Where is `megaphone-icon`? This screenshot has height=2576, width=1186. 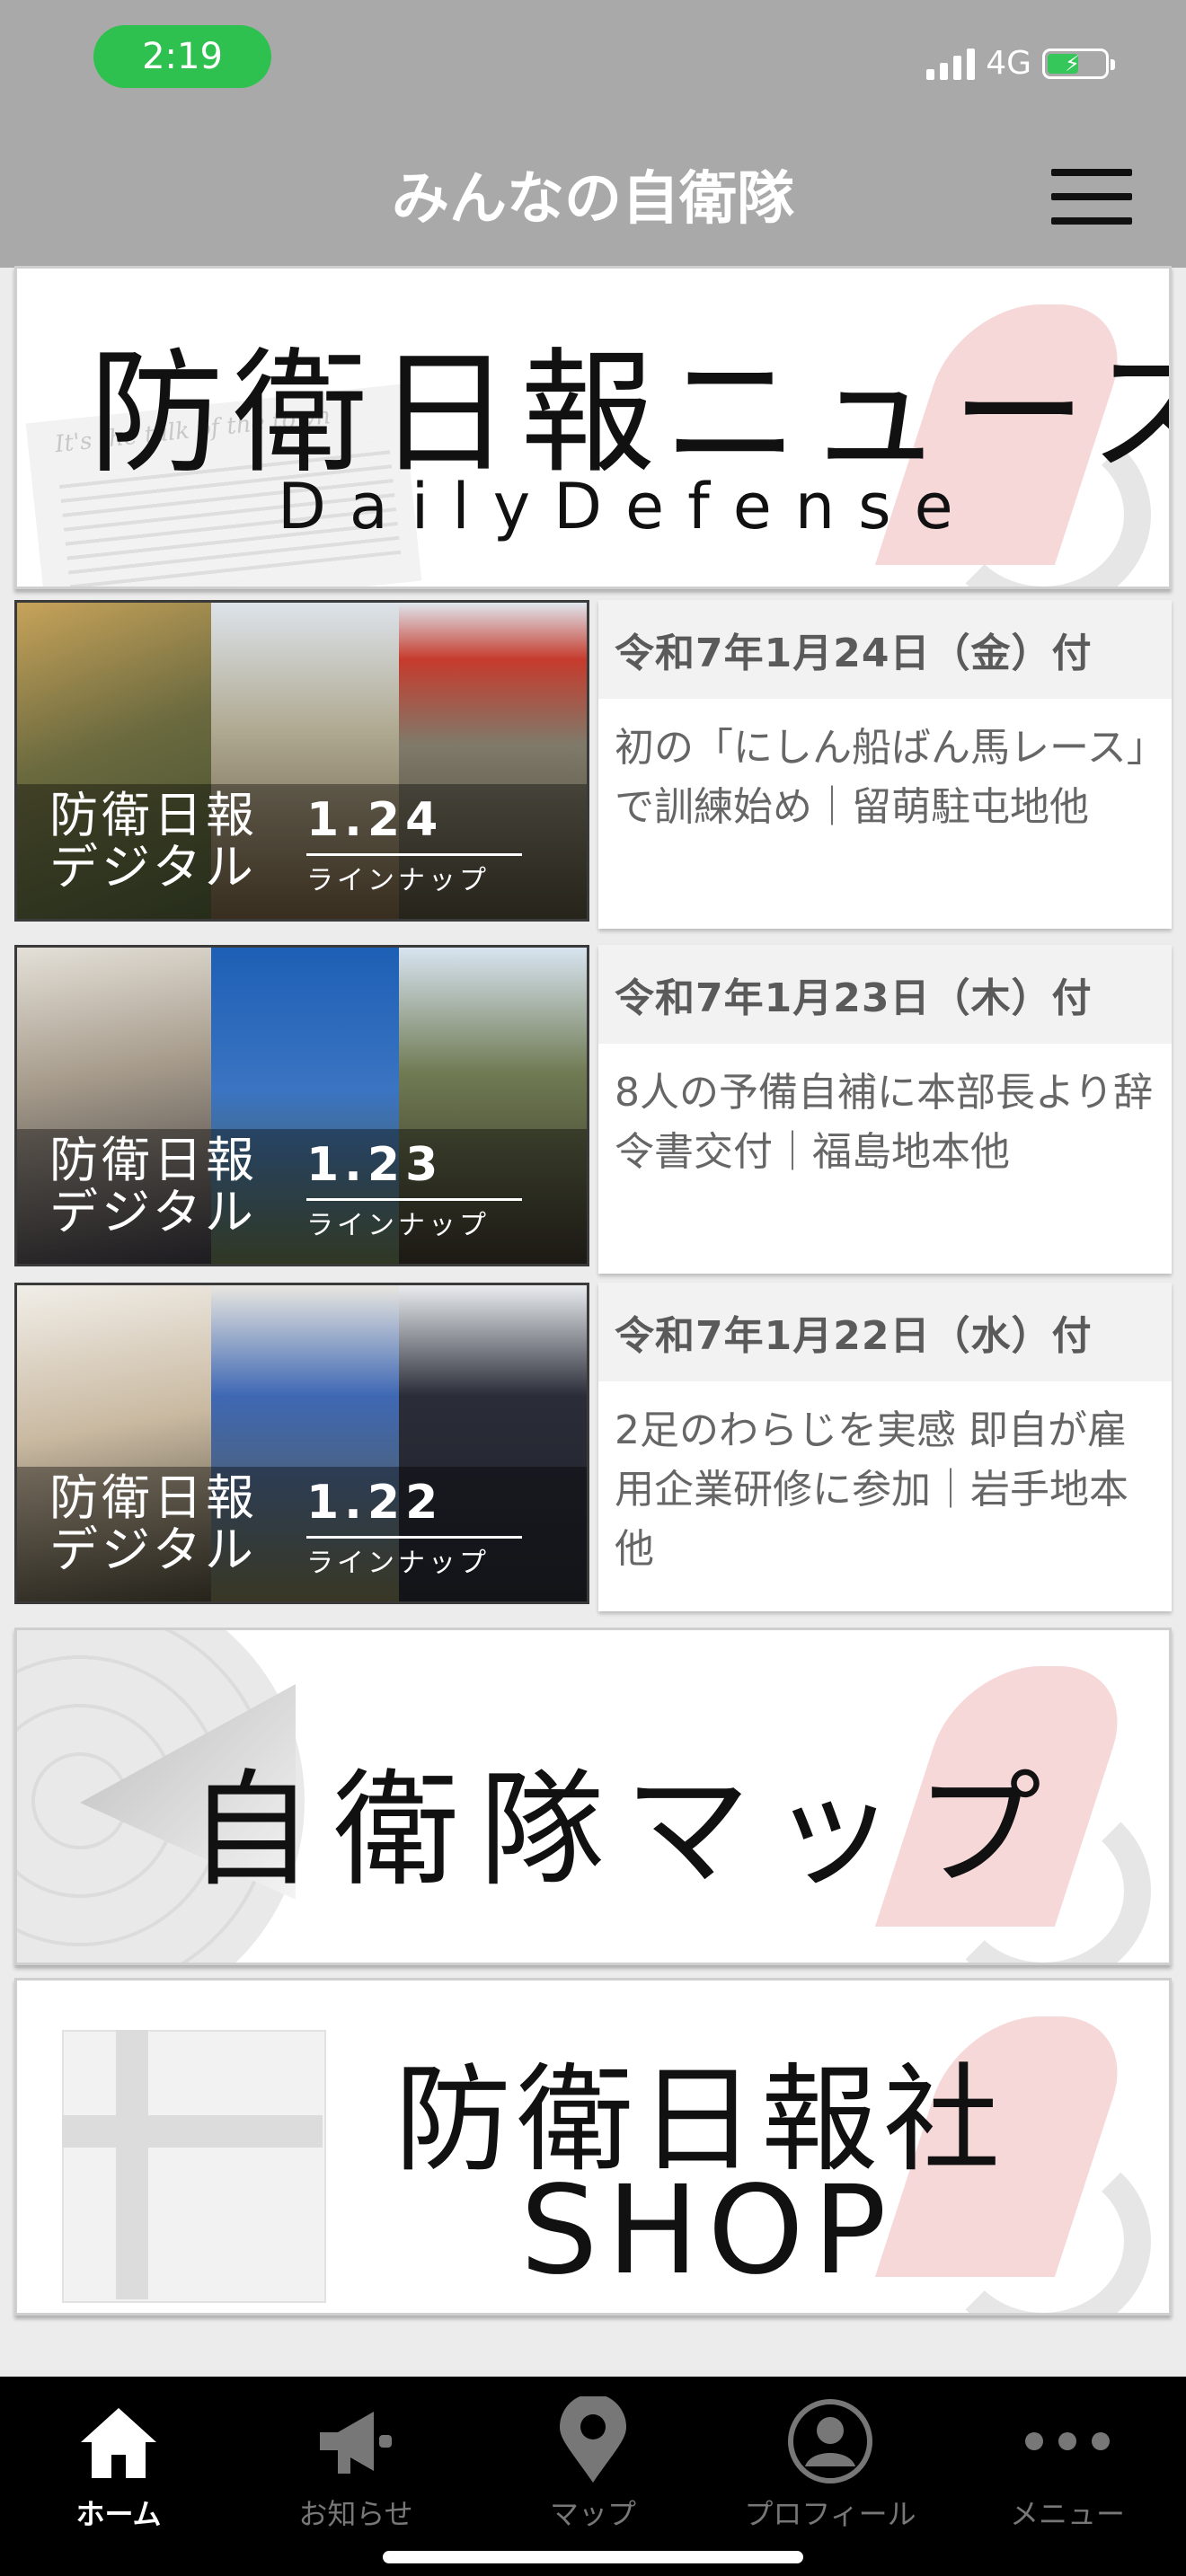 megaphone-icon is located at coordinates (356, 2441).